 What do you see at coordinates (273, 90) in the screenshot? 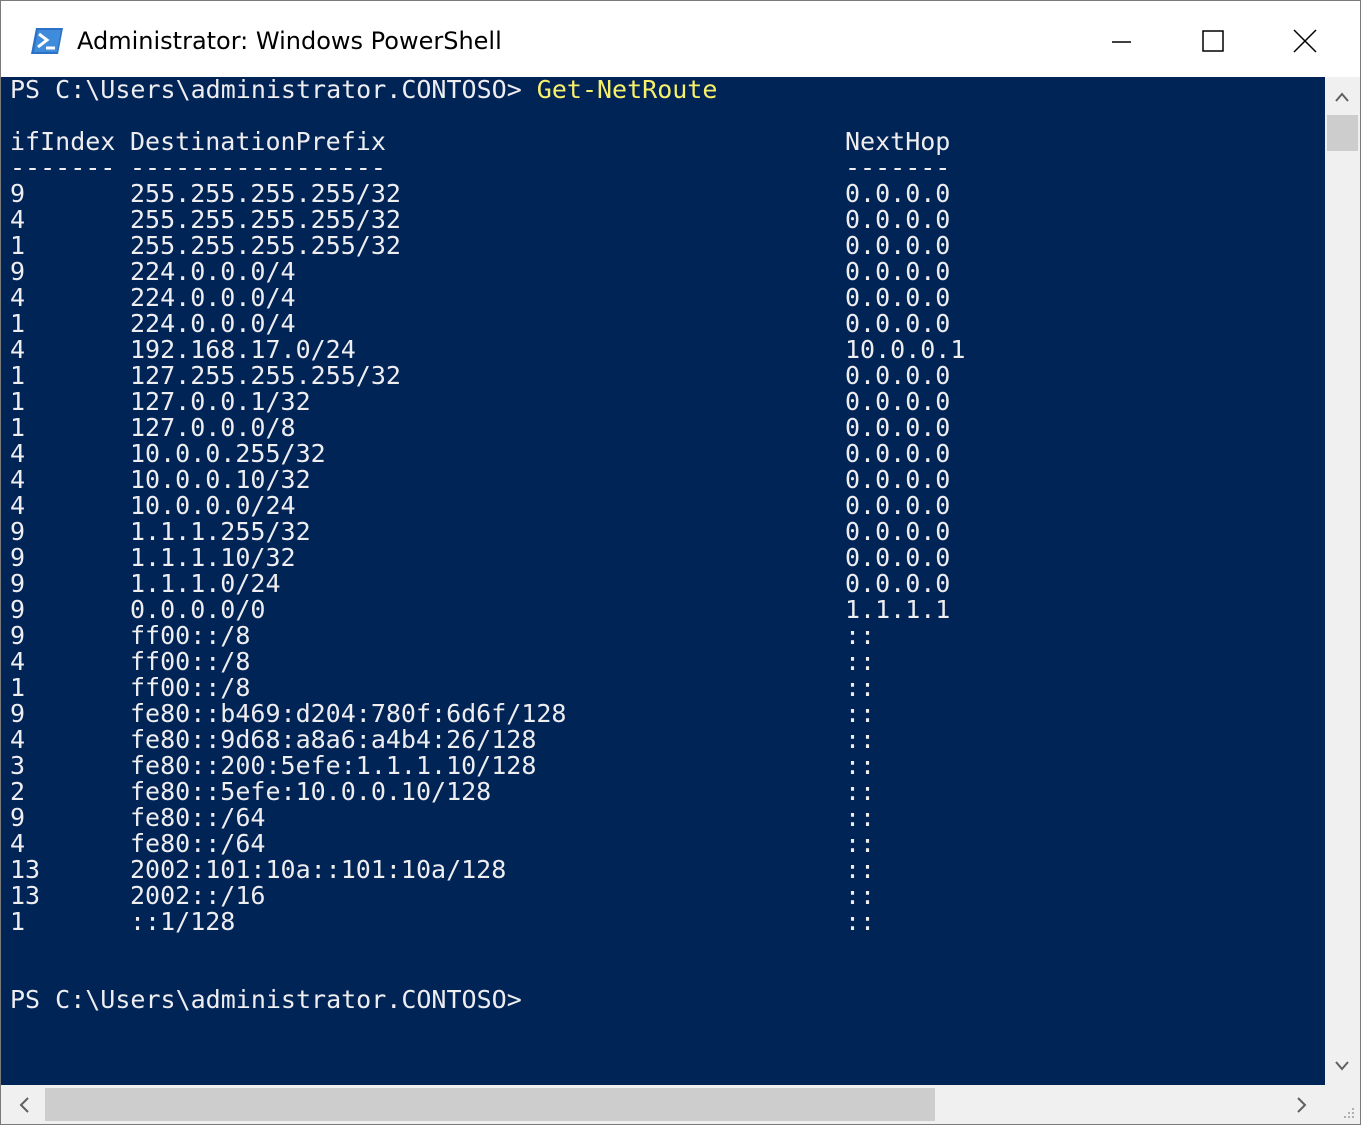
I see `prompt: PS C:\Users\administrator.CONTOSO>` at bounding box center [273, 90].